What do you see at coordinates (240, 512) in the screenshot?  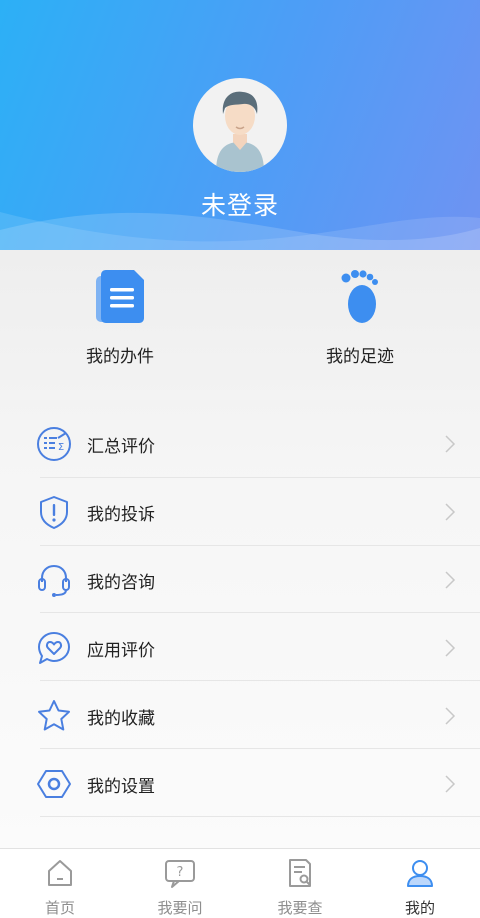 I see `menu-item-my-complaints: 我的投诉` at bounding box center [240, 512].